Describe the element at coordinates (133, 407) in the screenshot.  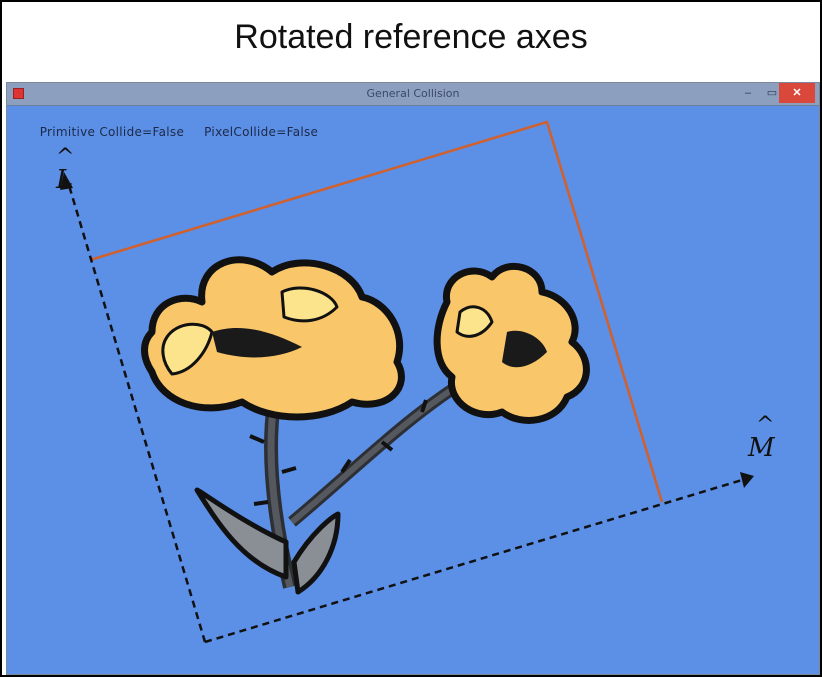
I see `l-axis` at that location.